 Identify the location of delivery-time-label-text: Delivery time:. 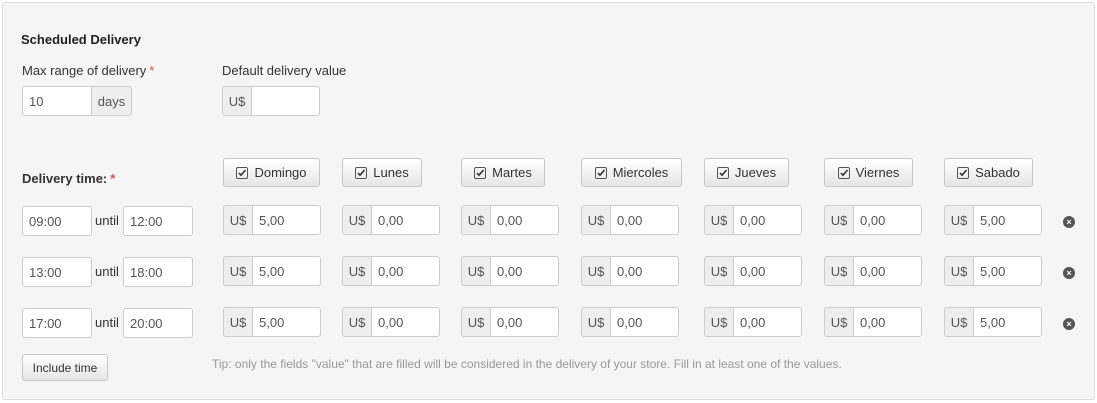
(65, 178).